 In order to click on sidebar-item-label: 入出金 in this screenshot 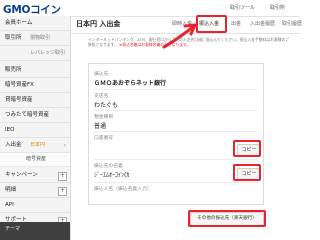, I will do `click(13, 145)`.